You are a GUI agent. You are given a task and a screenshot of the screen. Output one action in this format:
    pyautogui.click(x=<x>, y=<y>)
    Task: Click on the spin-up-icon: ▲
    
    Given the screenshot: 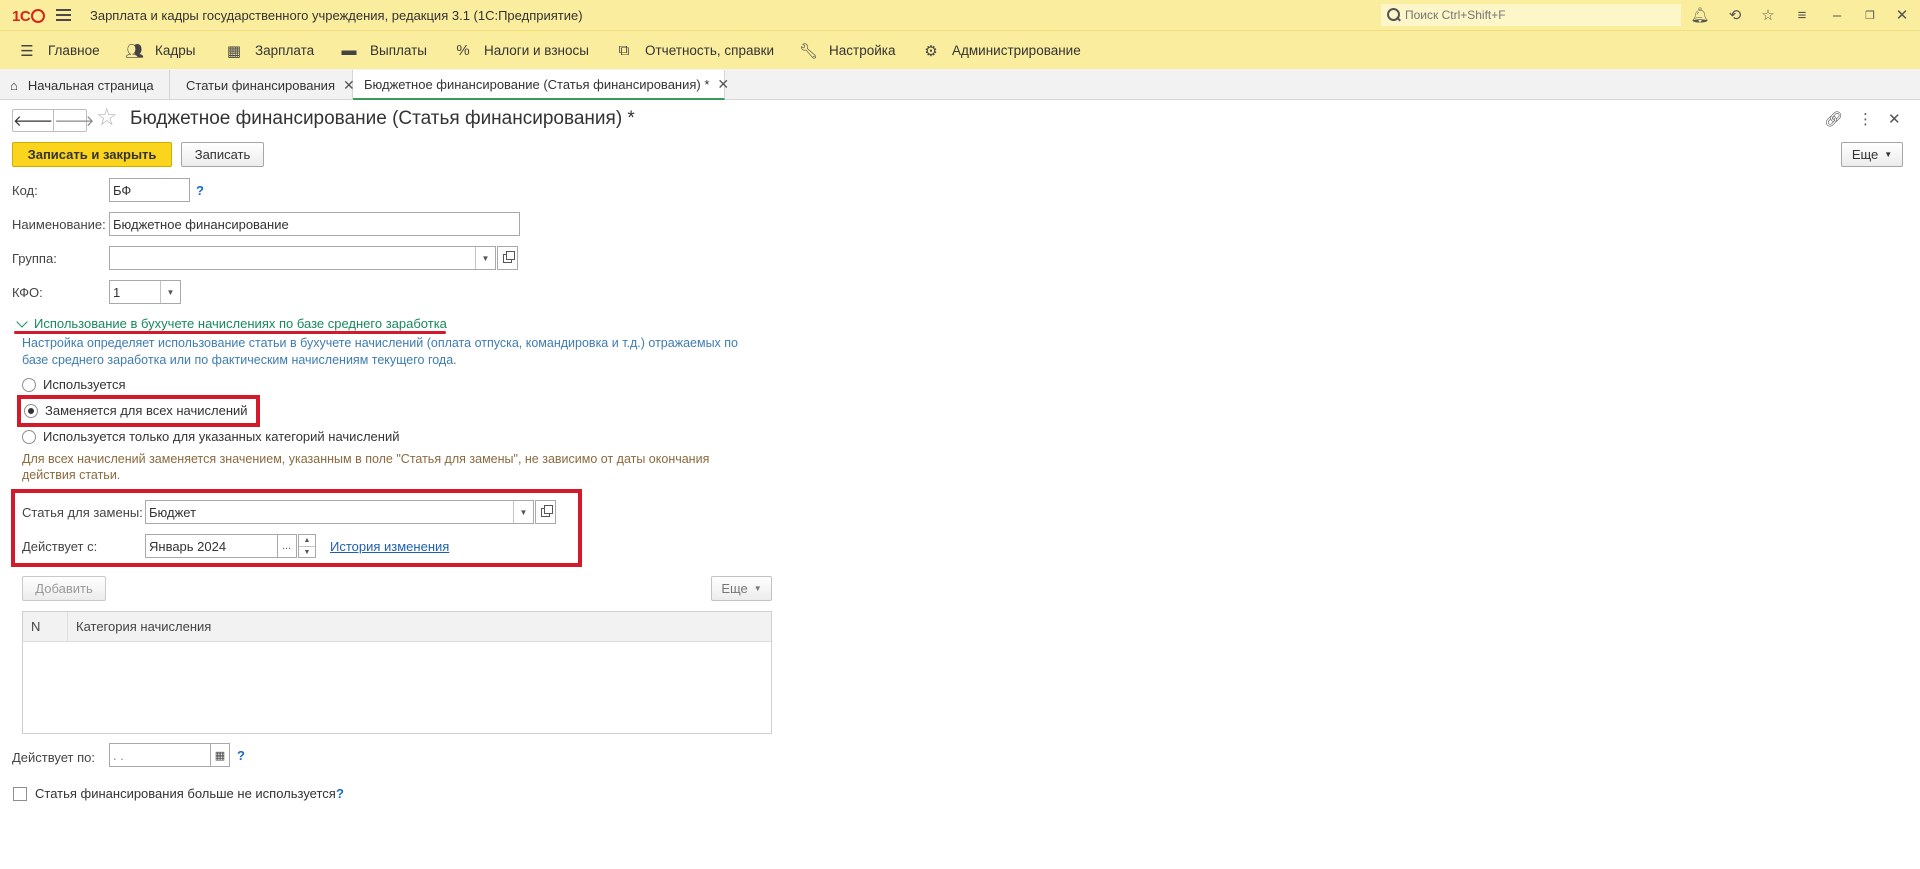 What is the action you would take?
    pyautogui.click(x=307, y=540)
    